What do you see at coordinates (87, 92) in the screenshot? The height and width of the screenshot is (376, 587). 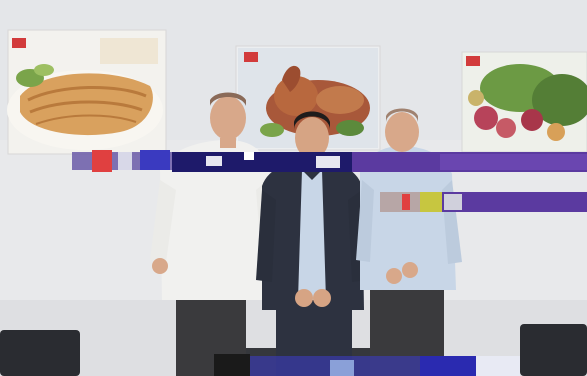 I see `poster-left` at bounding box center [87, 92].